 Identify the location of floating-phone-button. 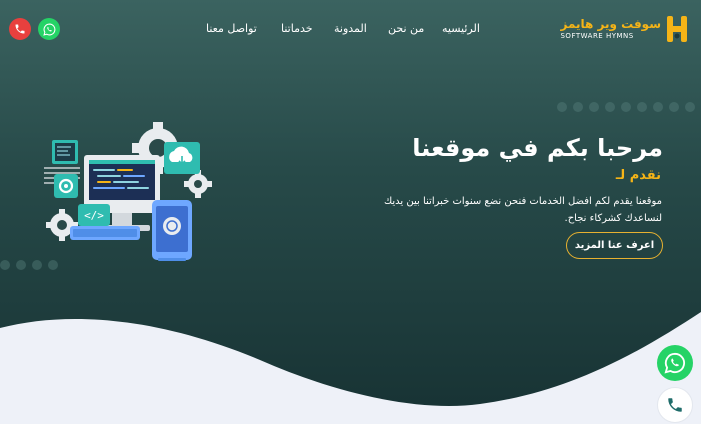
(675, 405).